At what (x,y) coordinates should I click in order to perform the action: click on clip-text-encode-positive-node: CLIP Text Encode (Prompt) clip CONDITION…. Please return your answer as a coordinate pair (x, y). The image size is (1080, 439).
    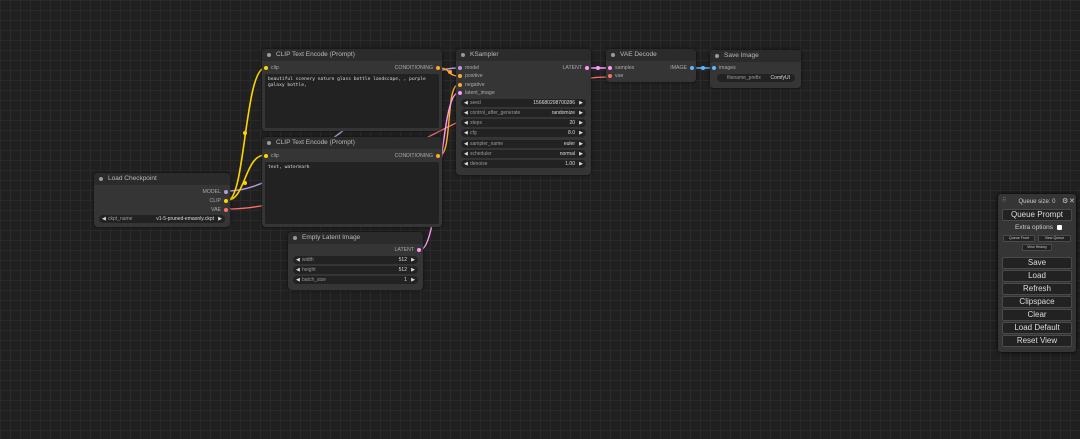
    Looking at the image, I should click on (352, 90).